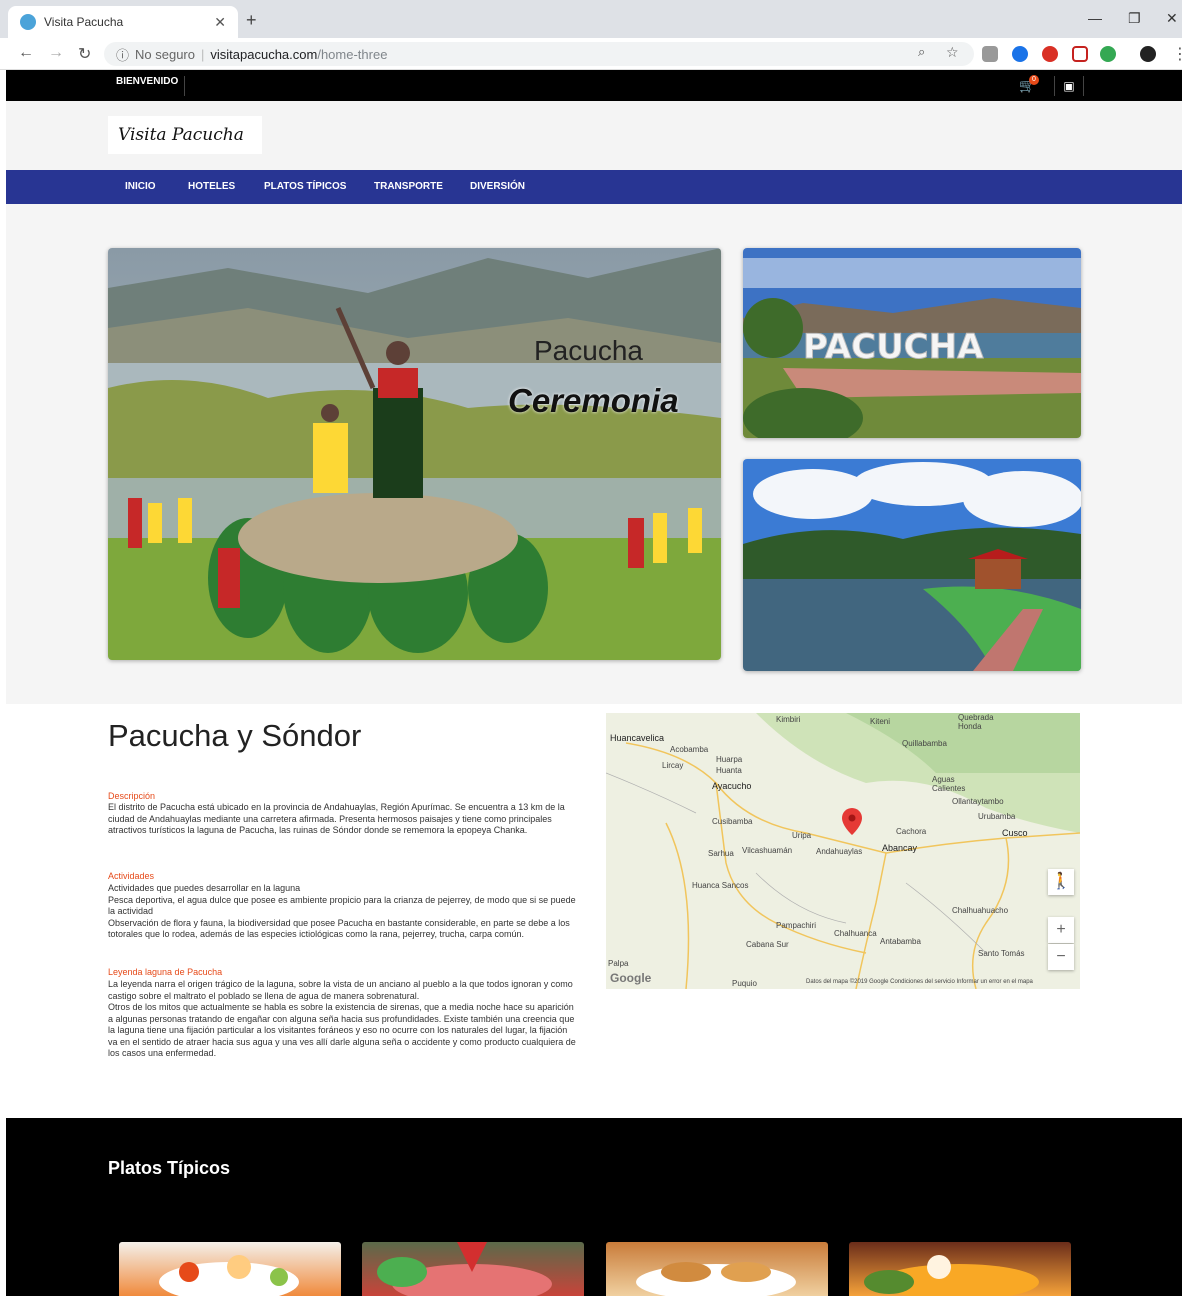 The width and height of the screenshot is (1182, 1296). What do you see at coordinates (732, 821) in the screenshot?
I see `map-city-label: Cusibamba` at bounding box center [732, 821].